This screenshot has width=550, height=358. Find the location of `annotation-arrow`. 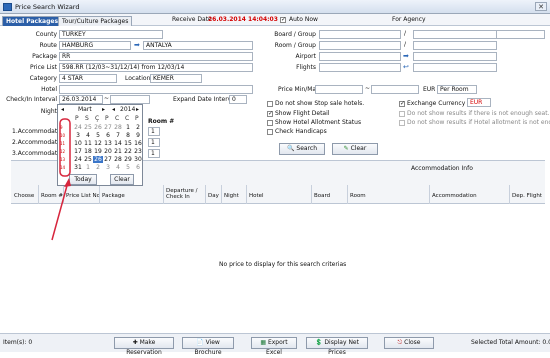

annotation-arrow is located at coordinates (60, 211).